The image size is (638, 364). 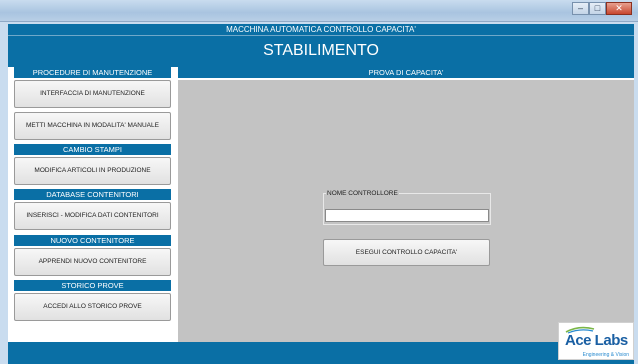 I want to click on close-button: ✕, so click(x=619, y=8).